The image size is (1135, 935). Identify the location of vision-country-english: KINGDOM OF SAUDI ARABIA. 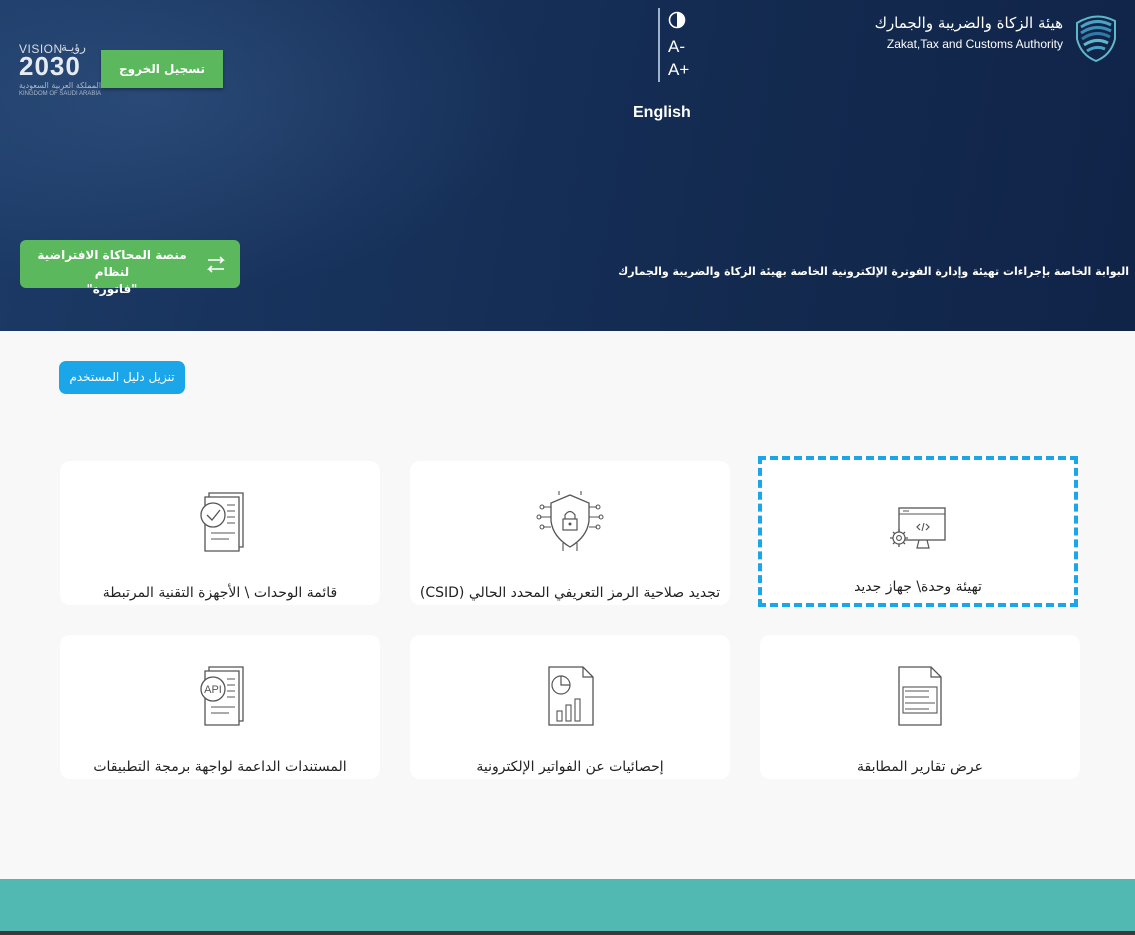
(60, 94).